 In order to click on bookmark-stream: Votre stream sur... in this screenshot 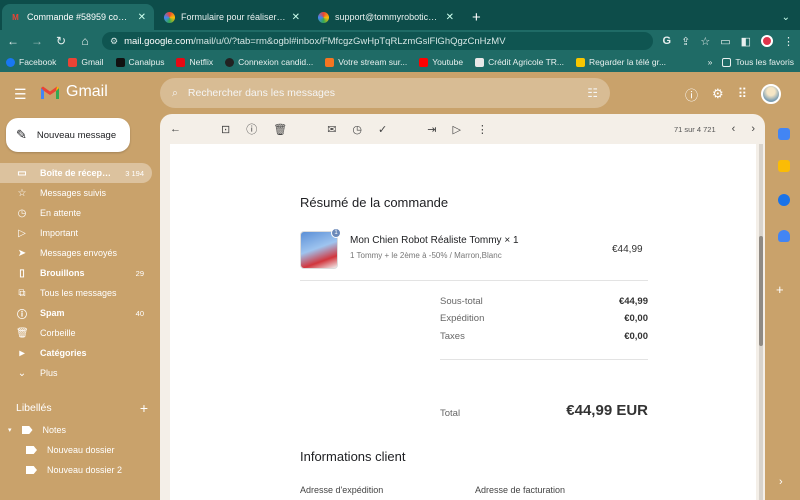, I will do `click(366, 62)`.